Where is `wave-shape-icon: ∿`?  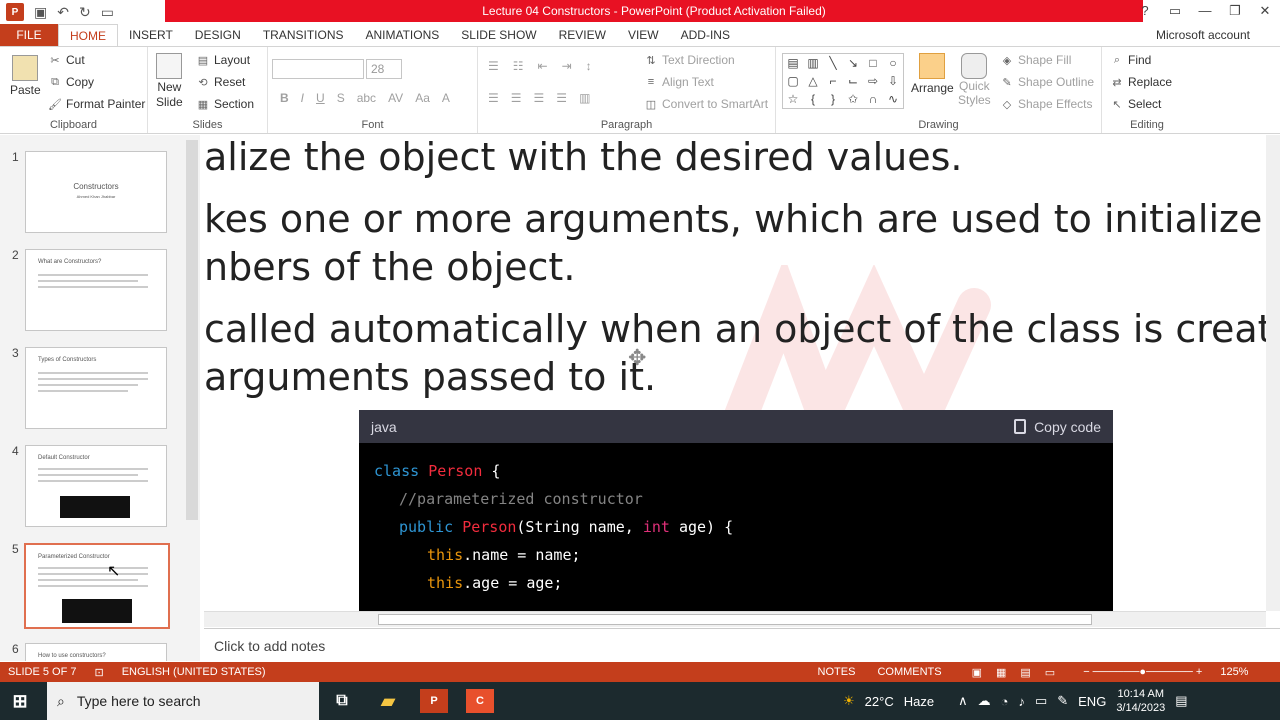 wave-shape-icon: ∿ is located at coordinates (893, 99).